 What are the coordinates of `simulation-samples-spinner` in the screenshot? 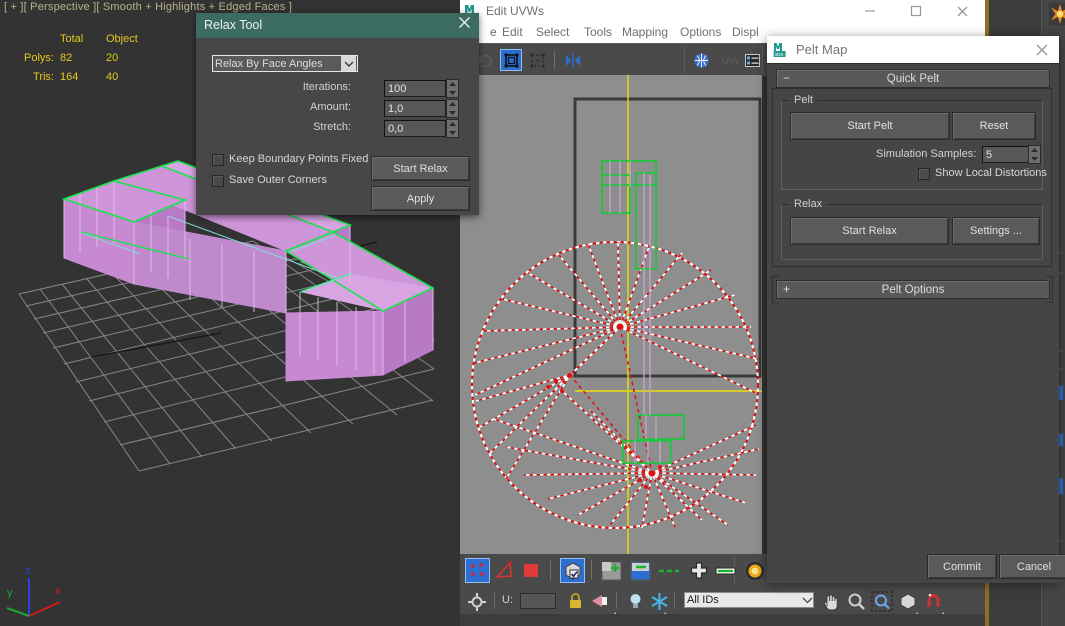 It's located at (1034, 154).